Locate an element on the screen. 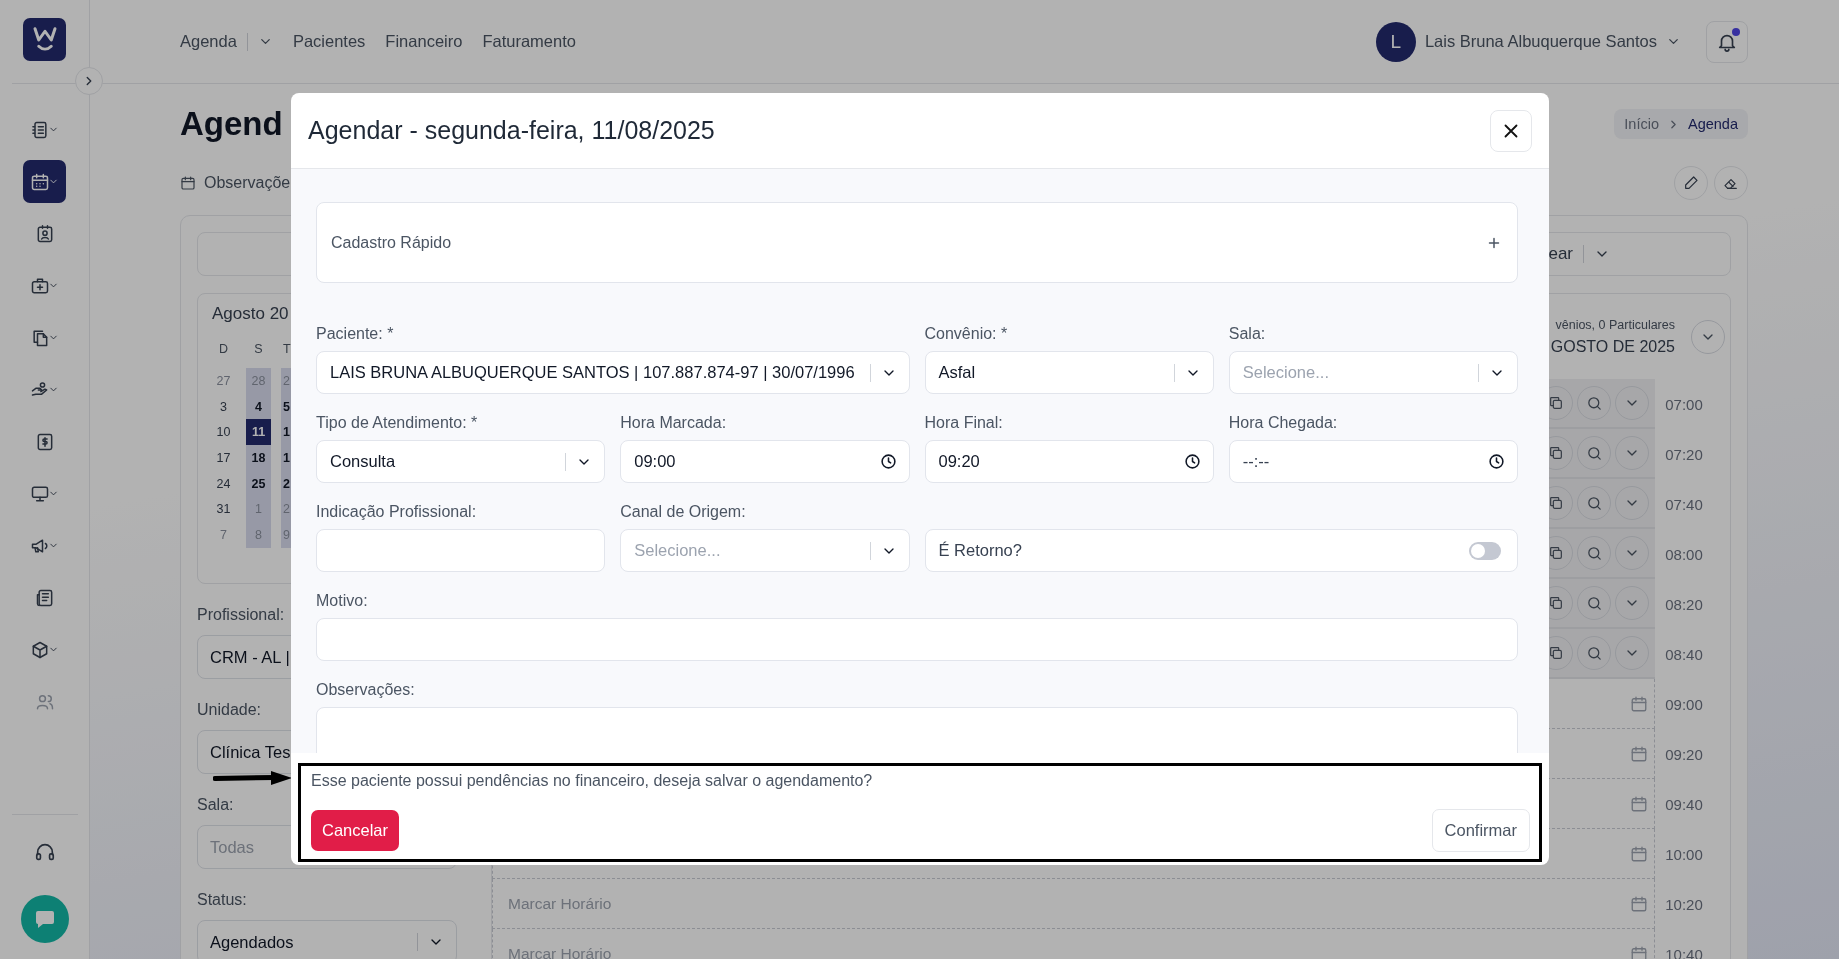 This screenshot has height=959, width=1839. field-label: Tipo de Atendimento: * is located at coordinates (397, 423).